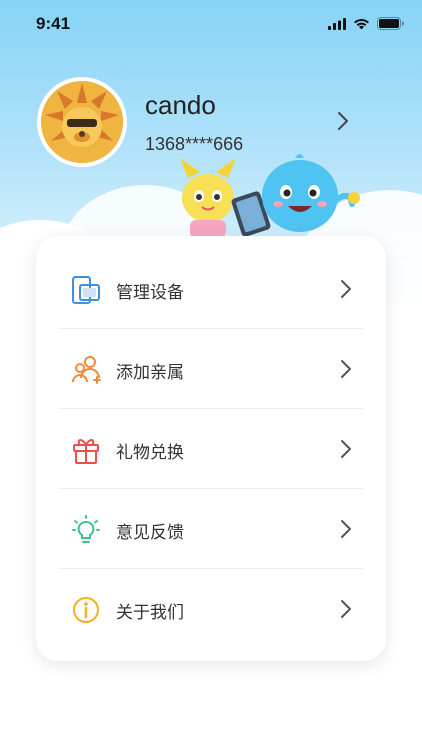  What do you see at coordinates (150, 452) in the screenshot?
I see `menu-item-label: 礼物兑换` at bounding box center [150, 452].